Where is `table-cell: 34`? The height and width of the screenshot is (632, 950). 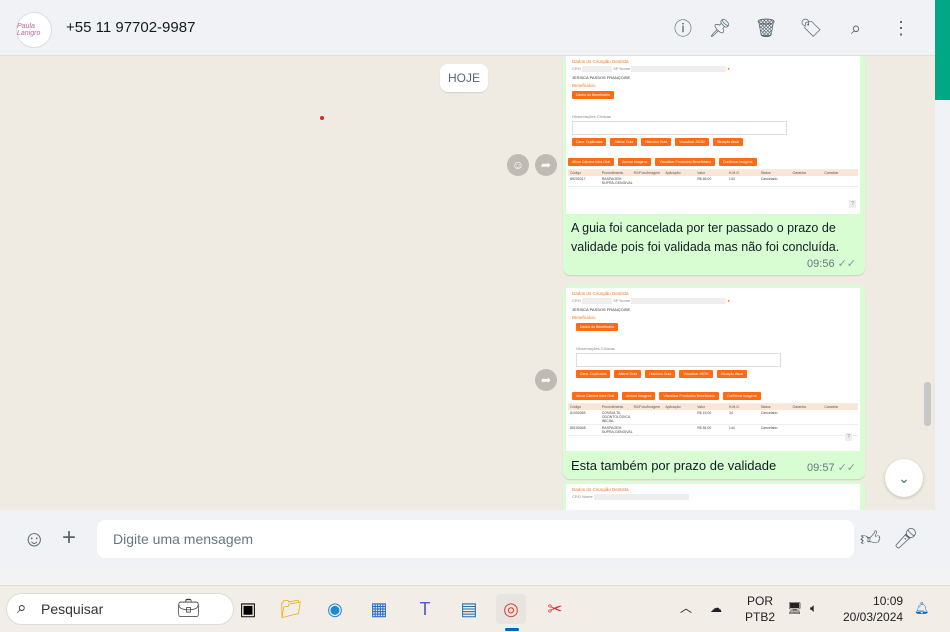 table-cell: 34 is located at coordinates (730, 413).